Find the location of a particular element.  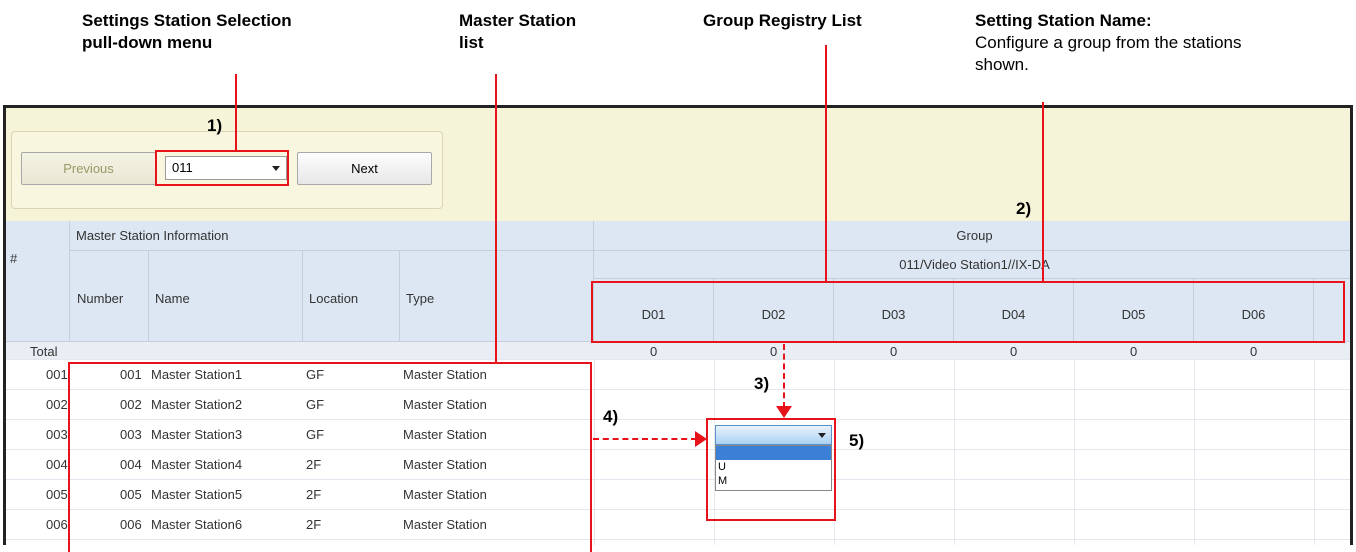

arrow-3-line is located at coordinates (784, 376).